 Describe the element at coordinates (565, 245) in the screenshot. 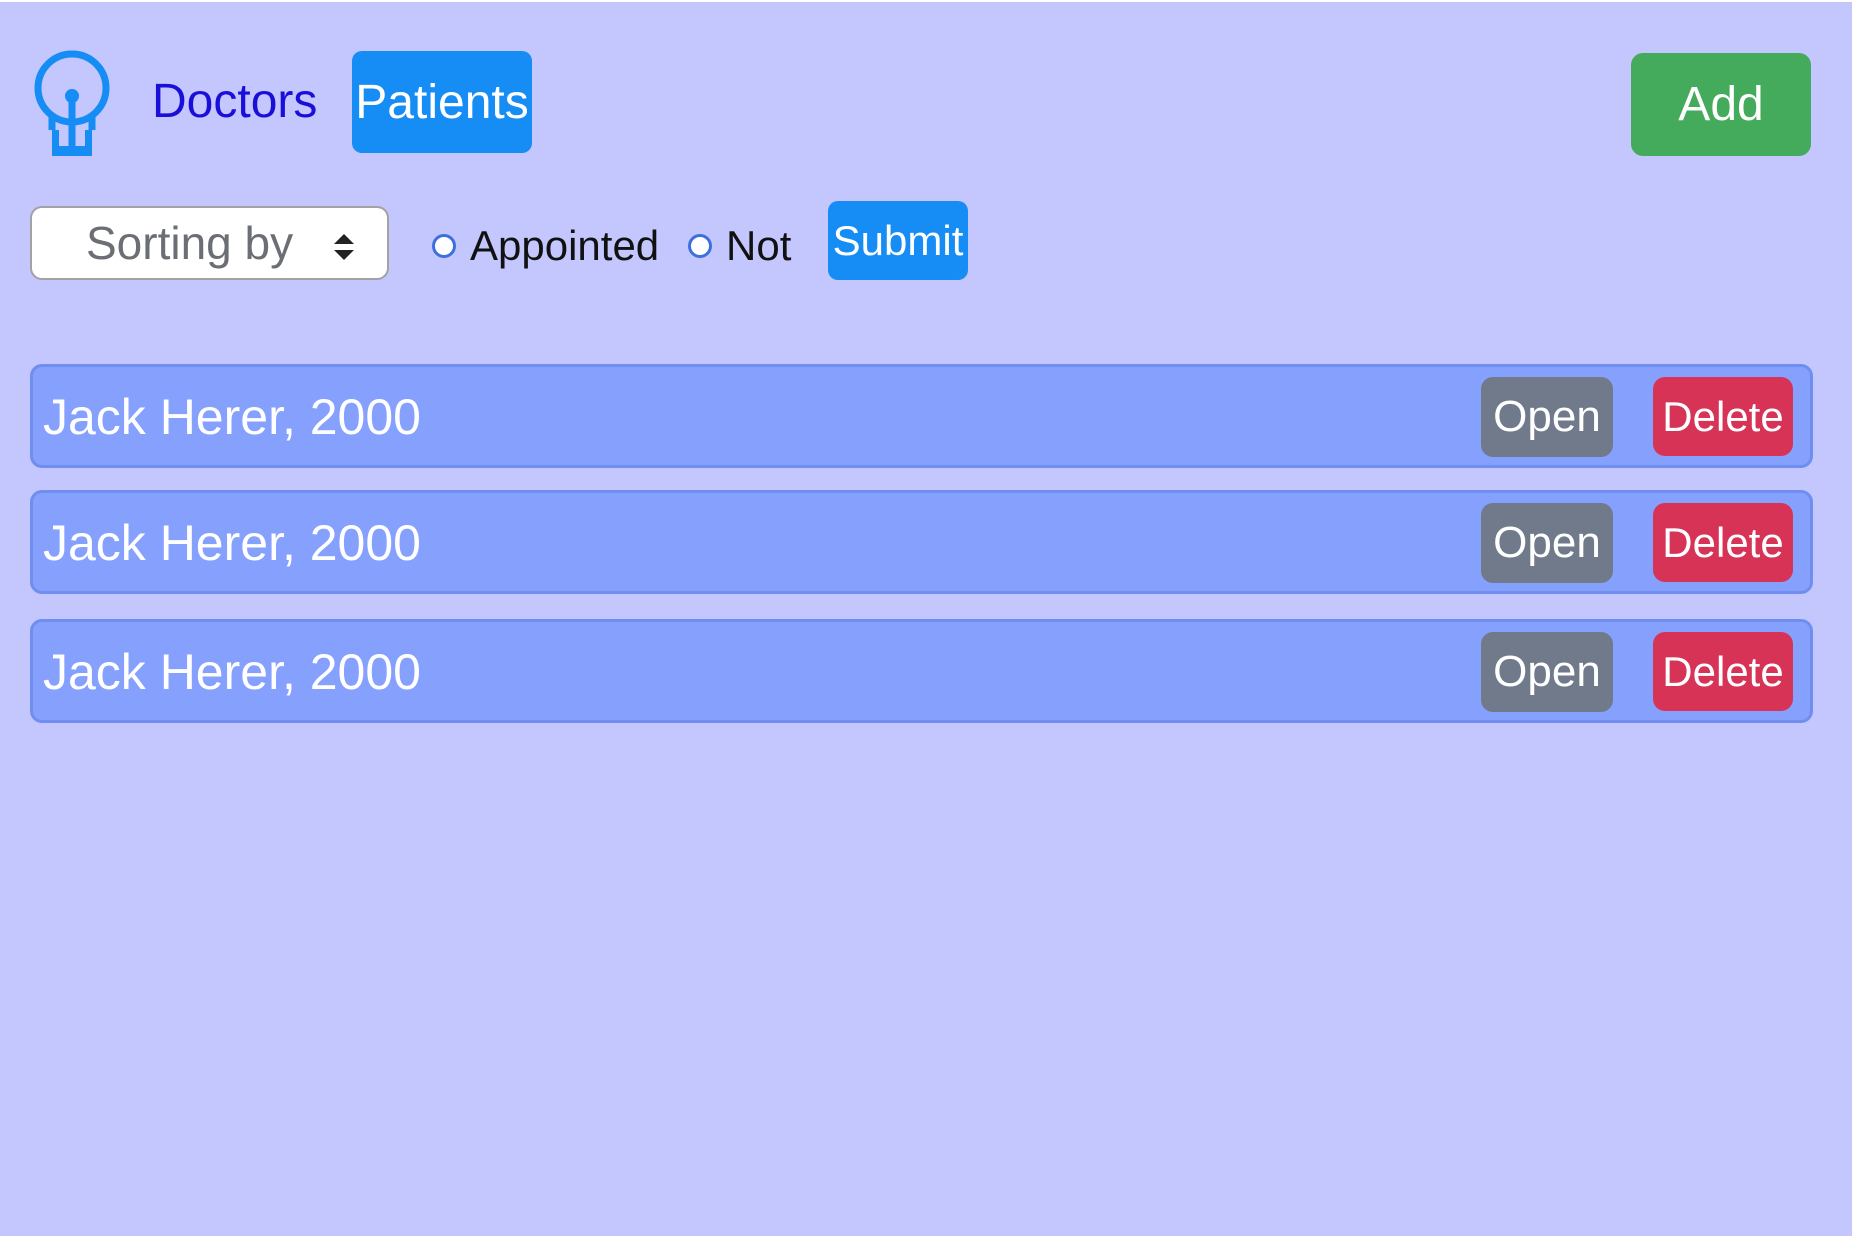

I see `radio-appointed-label: Appointed` at that location.